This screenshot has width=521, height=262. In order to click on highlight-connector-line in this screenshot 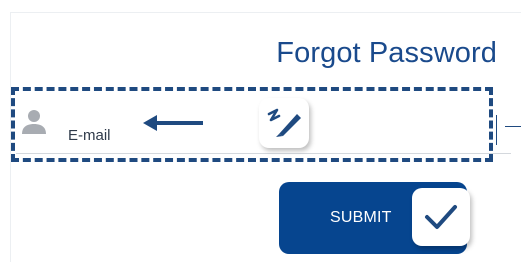, I will do `click(513, 126)`.